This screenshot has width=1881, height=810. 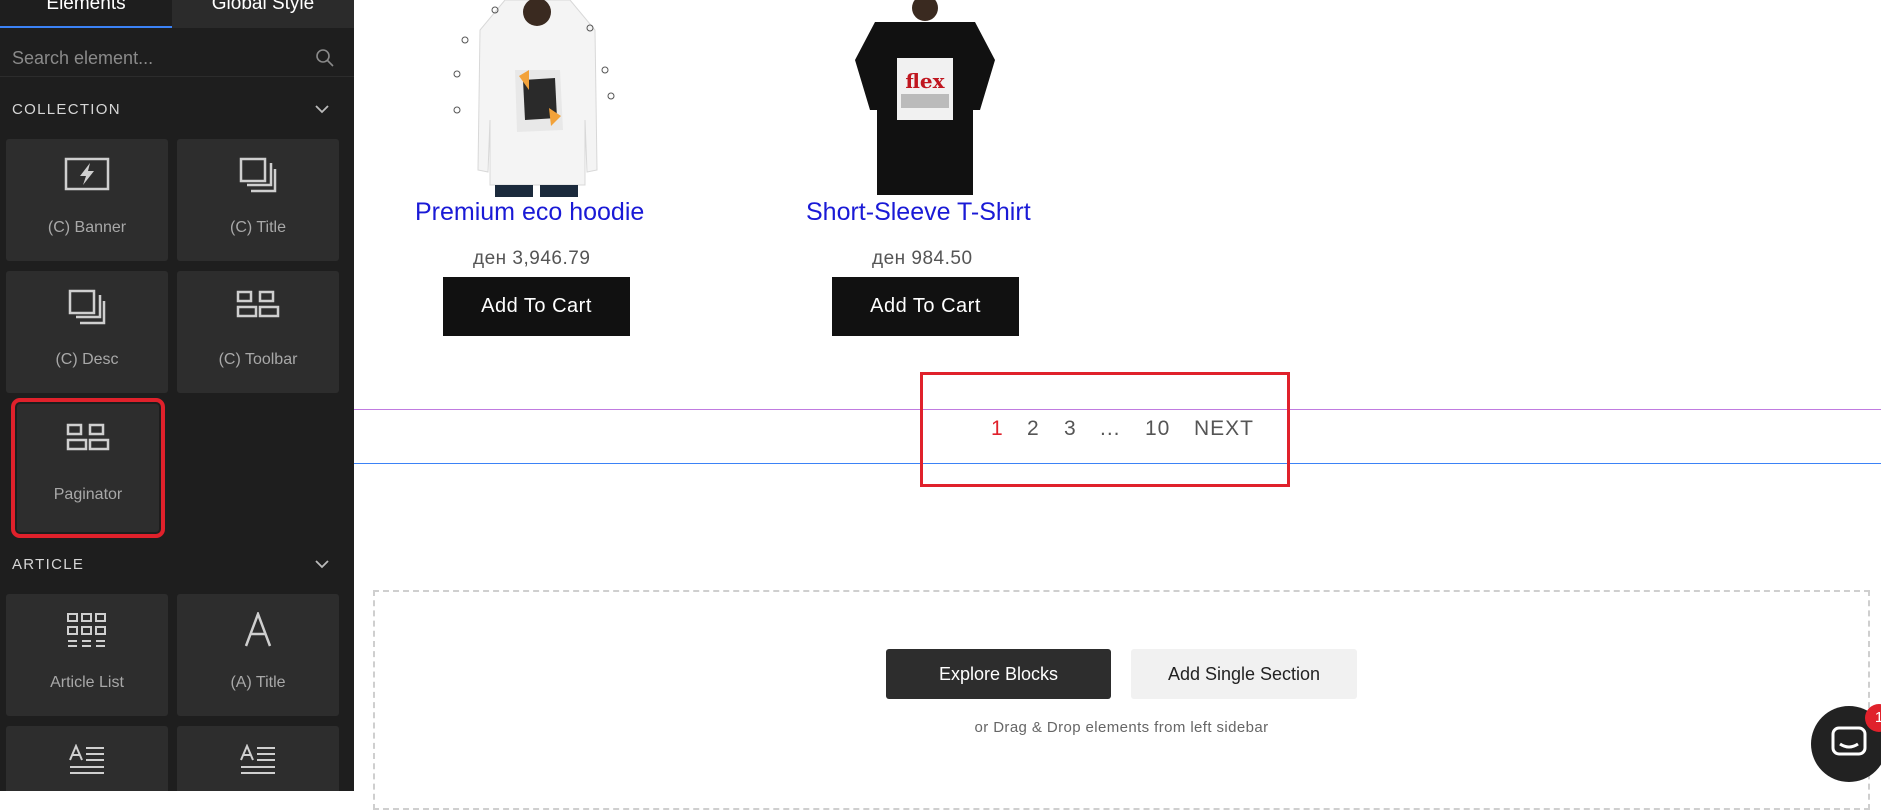 I want to click on card-label: (C) Toolbar, so click(x=258, y=359).